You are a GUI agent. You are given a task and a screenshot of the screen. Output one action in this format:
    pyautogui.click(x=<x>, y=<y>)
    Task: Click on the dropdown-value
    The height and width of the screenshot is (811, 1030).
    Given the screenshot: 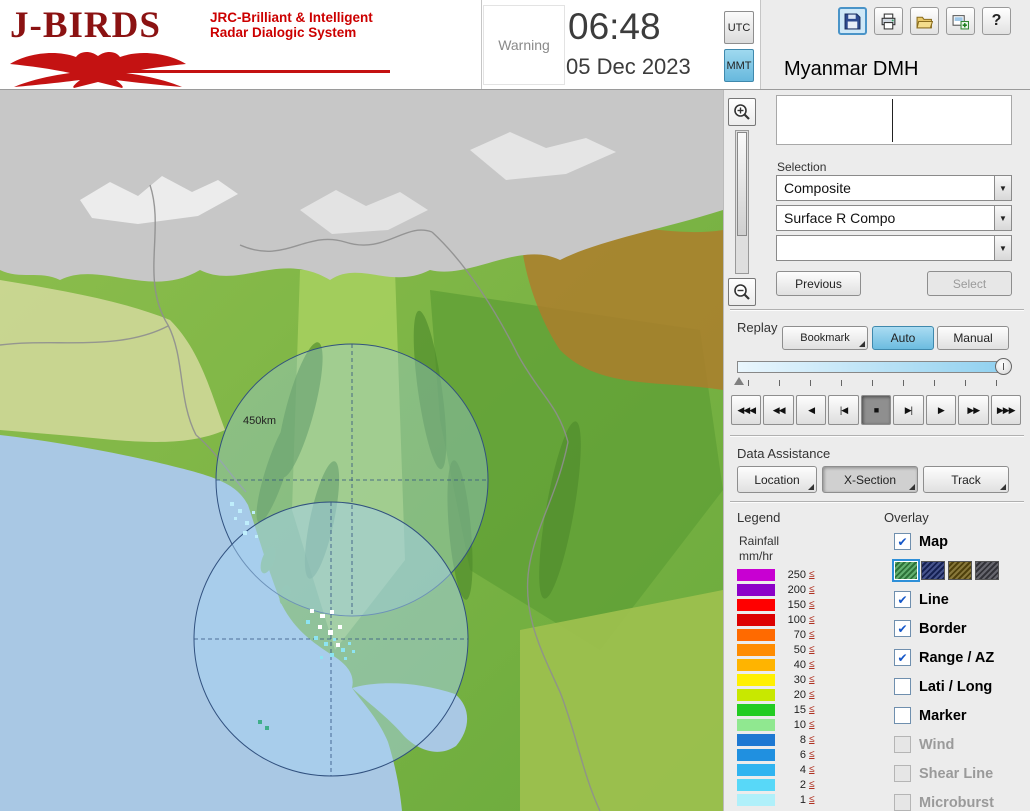 What is the action you would take?
    pyautogui.click(x=885, y=248)
    